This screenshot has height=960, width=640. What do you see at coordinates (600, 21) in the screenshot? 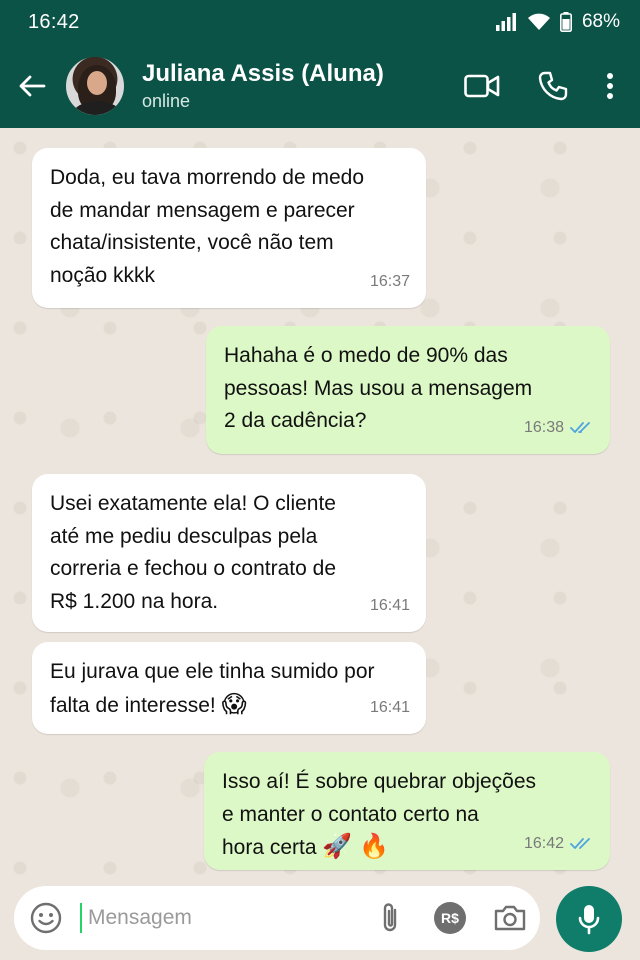
I see `battery-percent: 68%` at bounding box center [600, 21].